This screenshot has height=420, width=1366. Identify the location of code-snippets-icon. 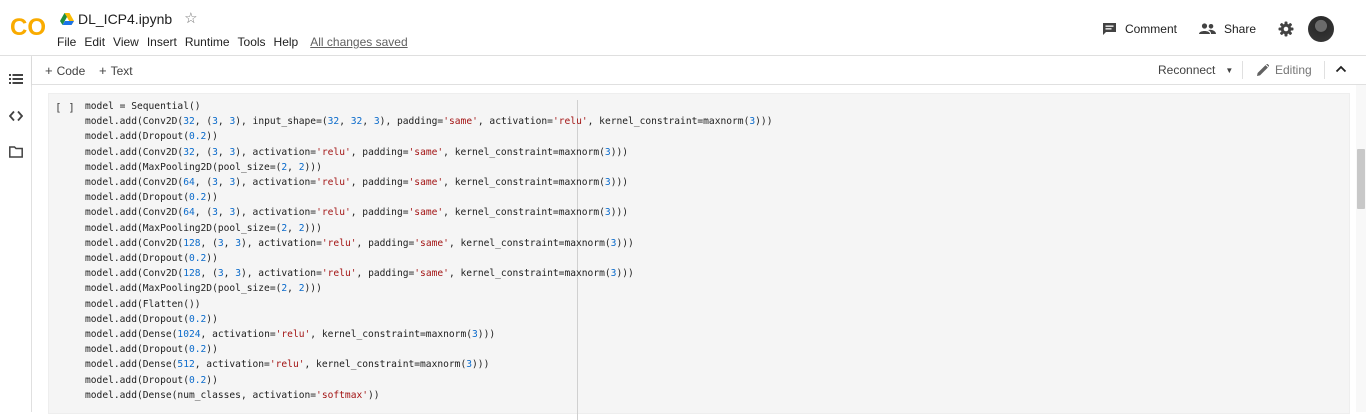
(16, 116).